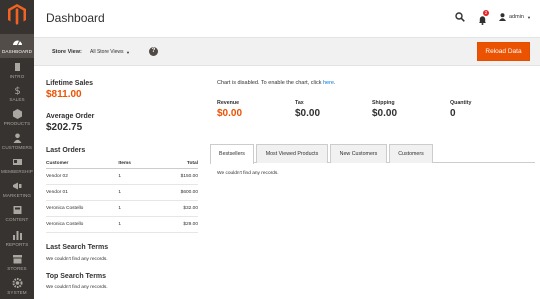  I want to click on sidebar-item-label: PRODUCTS, so click(17, 123).